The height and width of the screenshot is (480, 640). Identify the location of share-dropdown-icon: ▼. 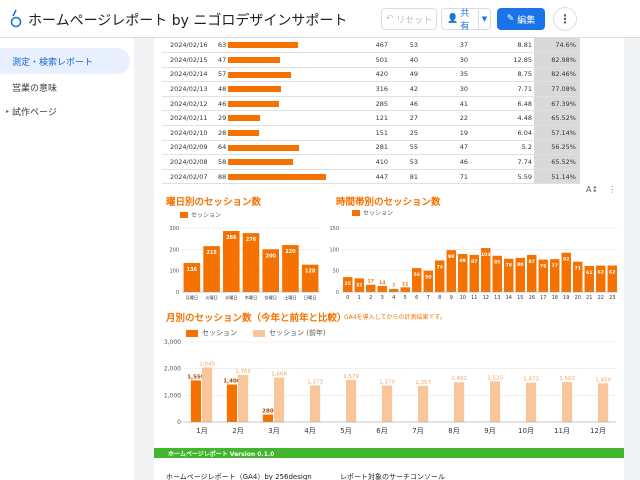
(484, 19).